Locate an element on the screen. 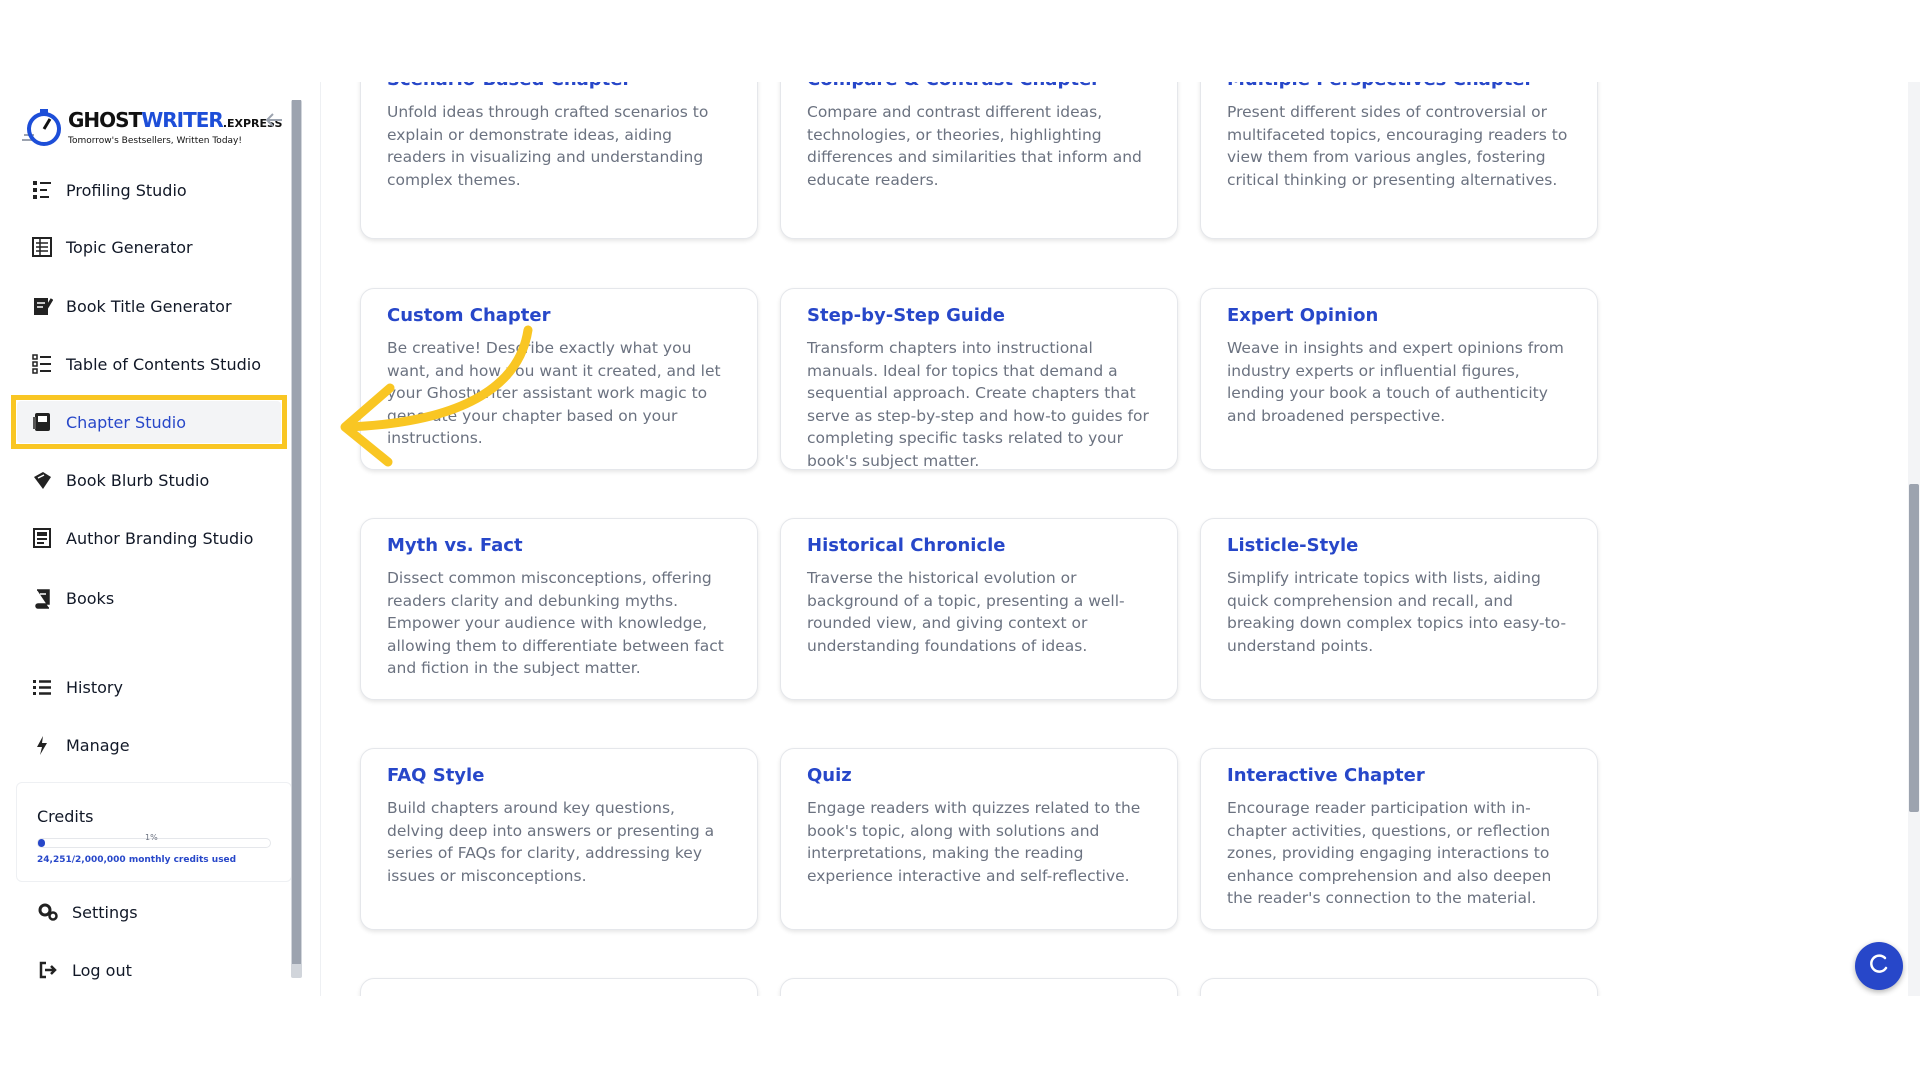 This screenshot has height=1080, width=1920. card-title: FAQ Style is located at coordinates (436, 775).